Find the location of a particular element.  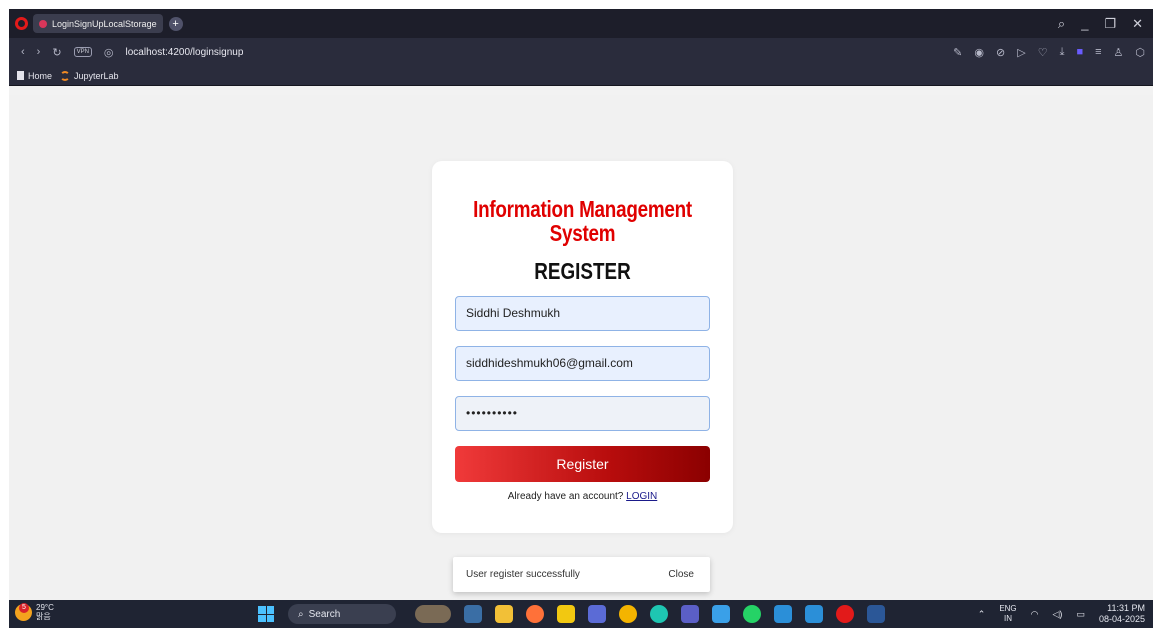

teams-icon is located at coordinates (690, 614).